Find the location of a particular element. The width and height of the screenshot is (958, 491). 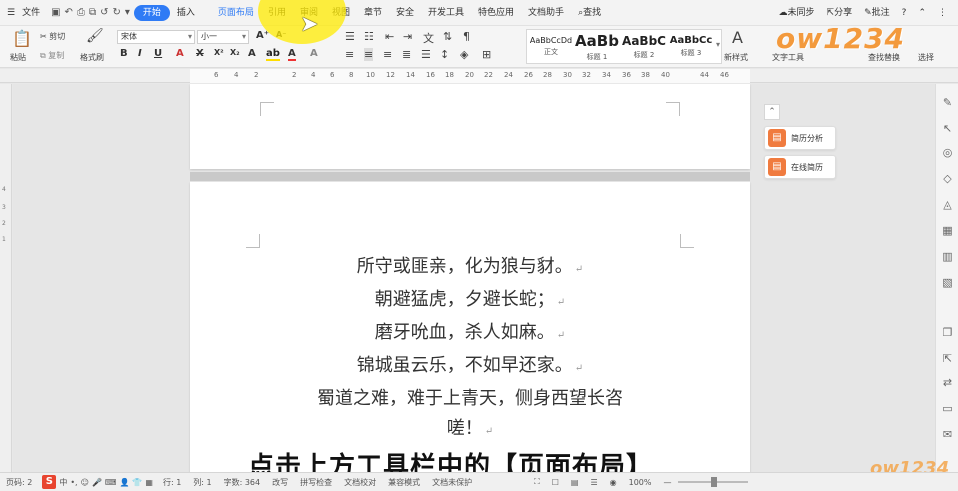

panel-collapse-icon: ⌃ is located at coordinates (772, 112).